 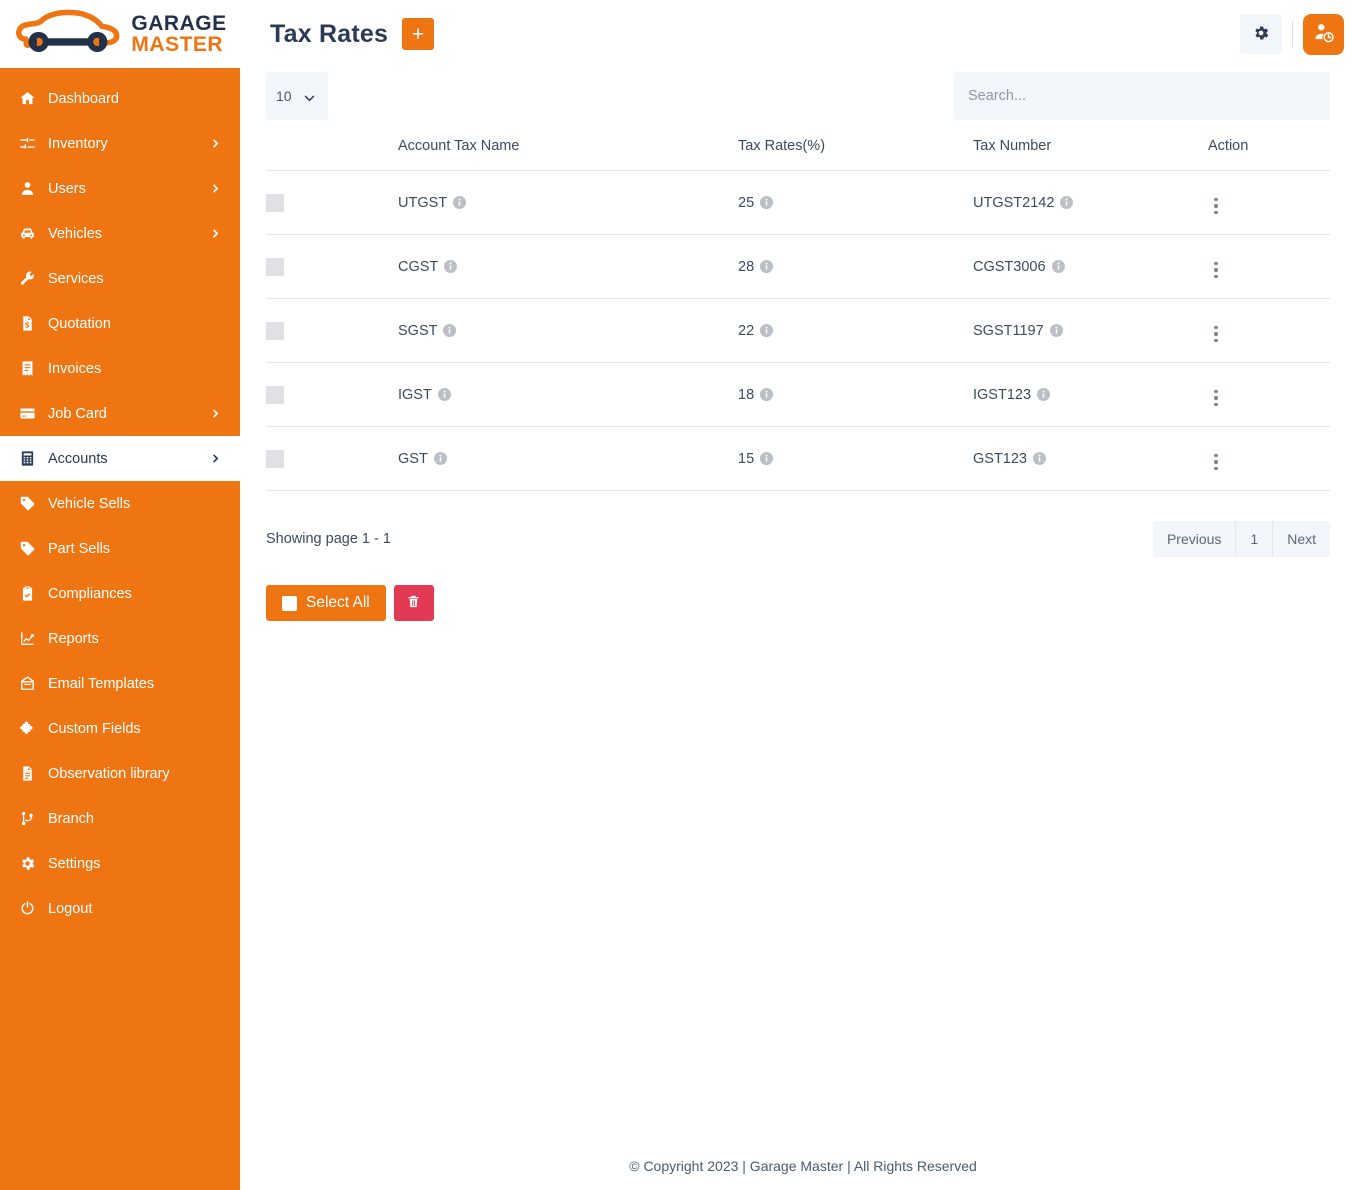 I want to click on brand-line-1: GARAGE, so click(x=179, y=23).